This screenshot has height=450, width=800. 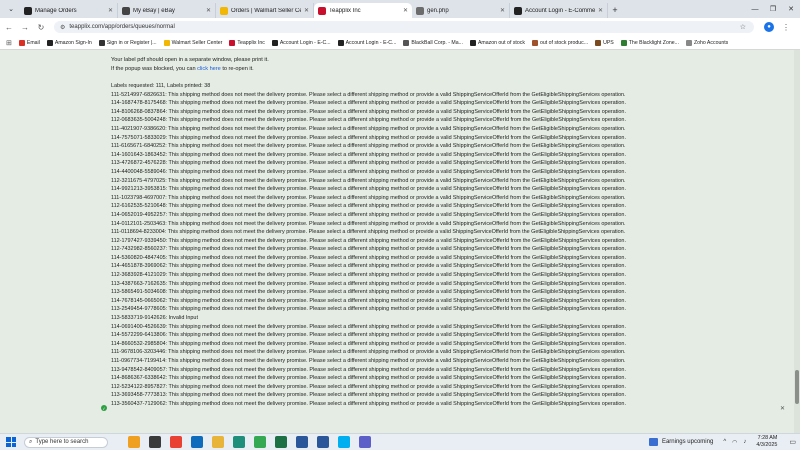 I want to click on browser-tab: Teapplix Inc ✕, so click(x=363, y=10).